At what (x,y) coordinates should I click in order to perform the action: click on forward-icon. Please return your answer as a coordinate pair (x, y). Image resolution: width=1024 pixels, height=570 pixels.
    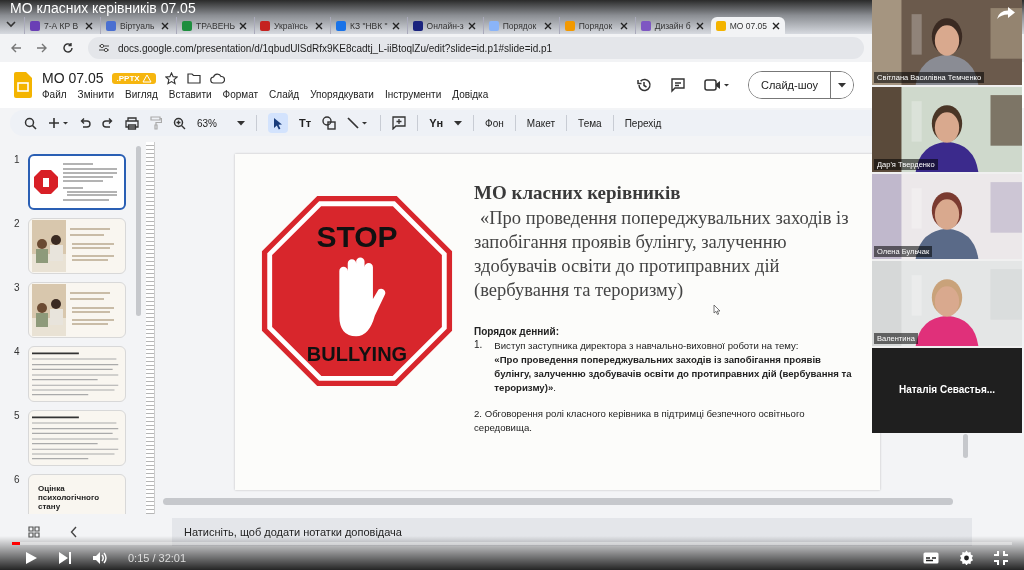
    Looking at the image, I should click on (42, 48).